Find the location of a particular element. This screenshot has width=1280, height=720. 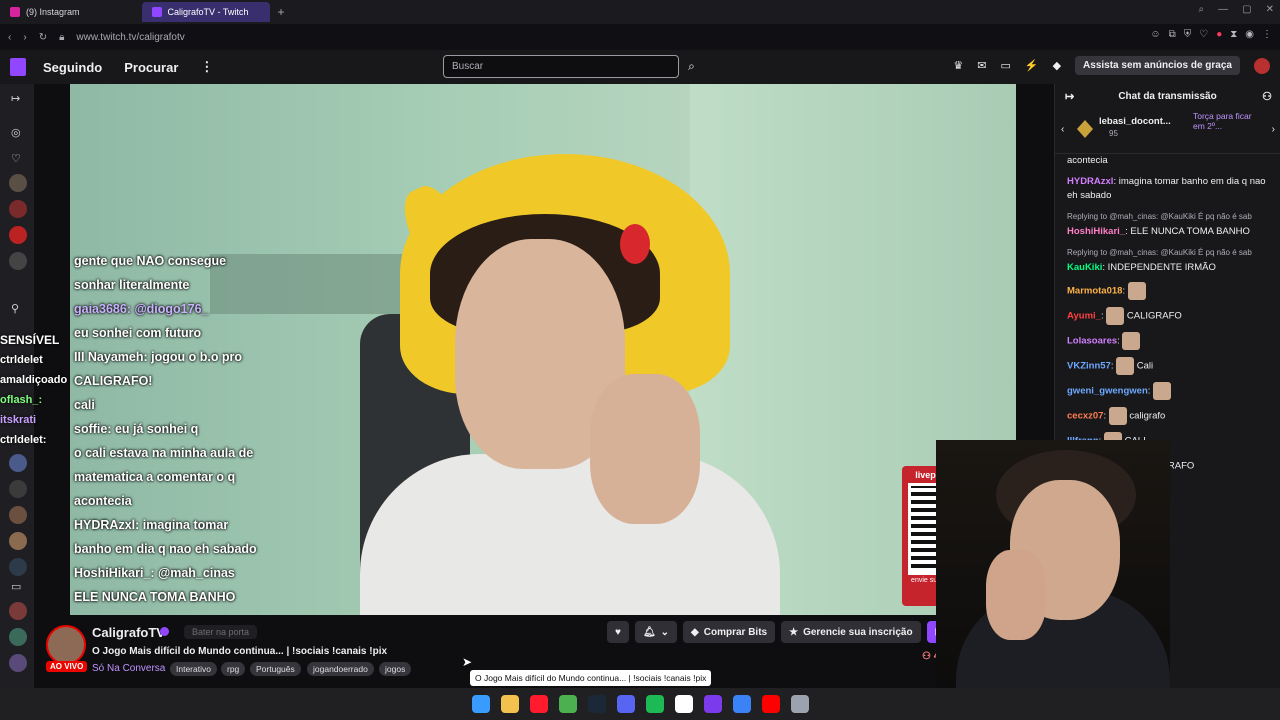

back-icon: ‹ is located at coordinates (9, 37).